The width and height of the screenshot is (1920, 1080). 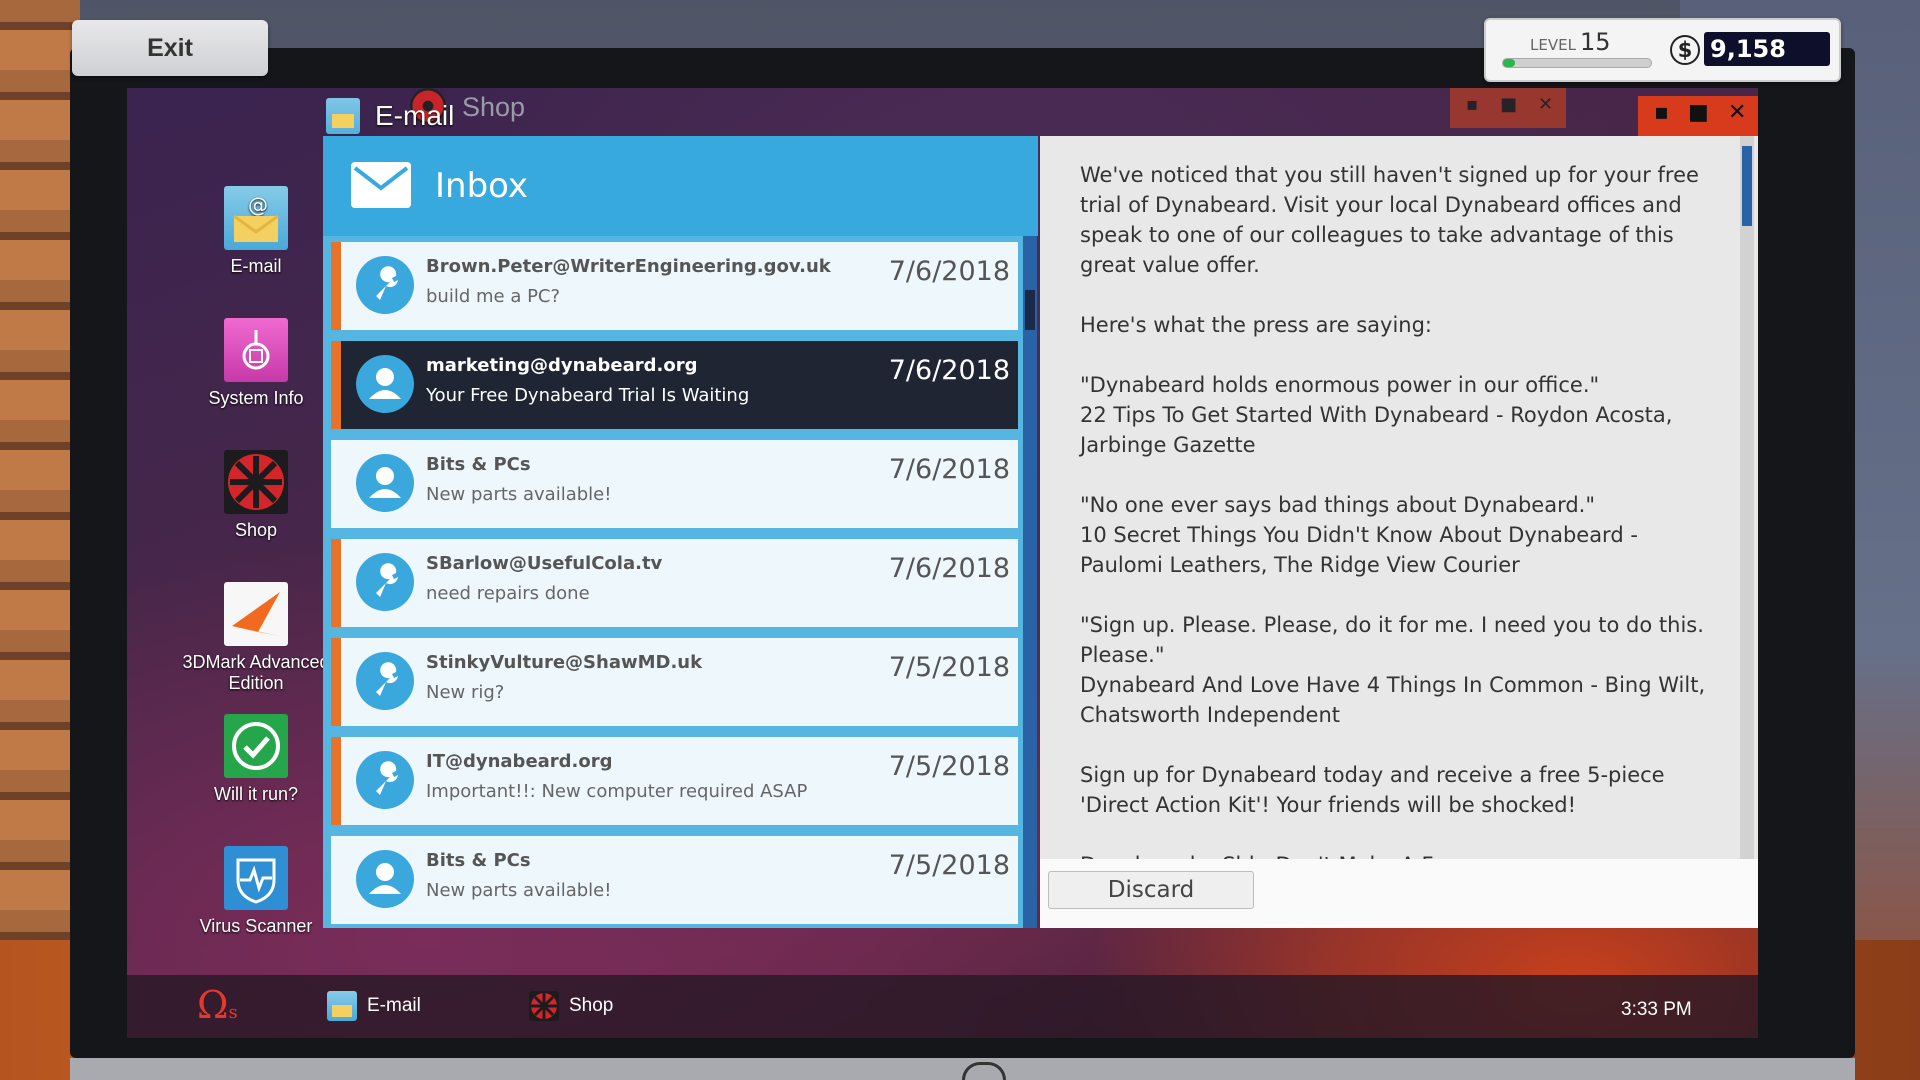 What do you see at coordinates (1662, 50) in the screenshot?
I see `player-hud: LEVEL 15 $ 9,158` at bounding box center [1662, 50].